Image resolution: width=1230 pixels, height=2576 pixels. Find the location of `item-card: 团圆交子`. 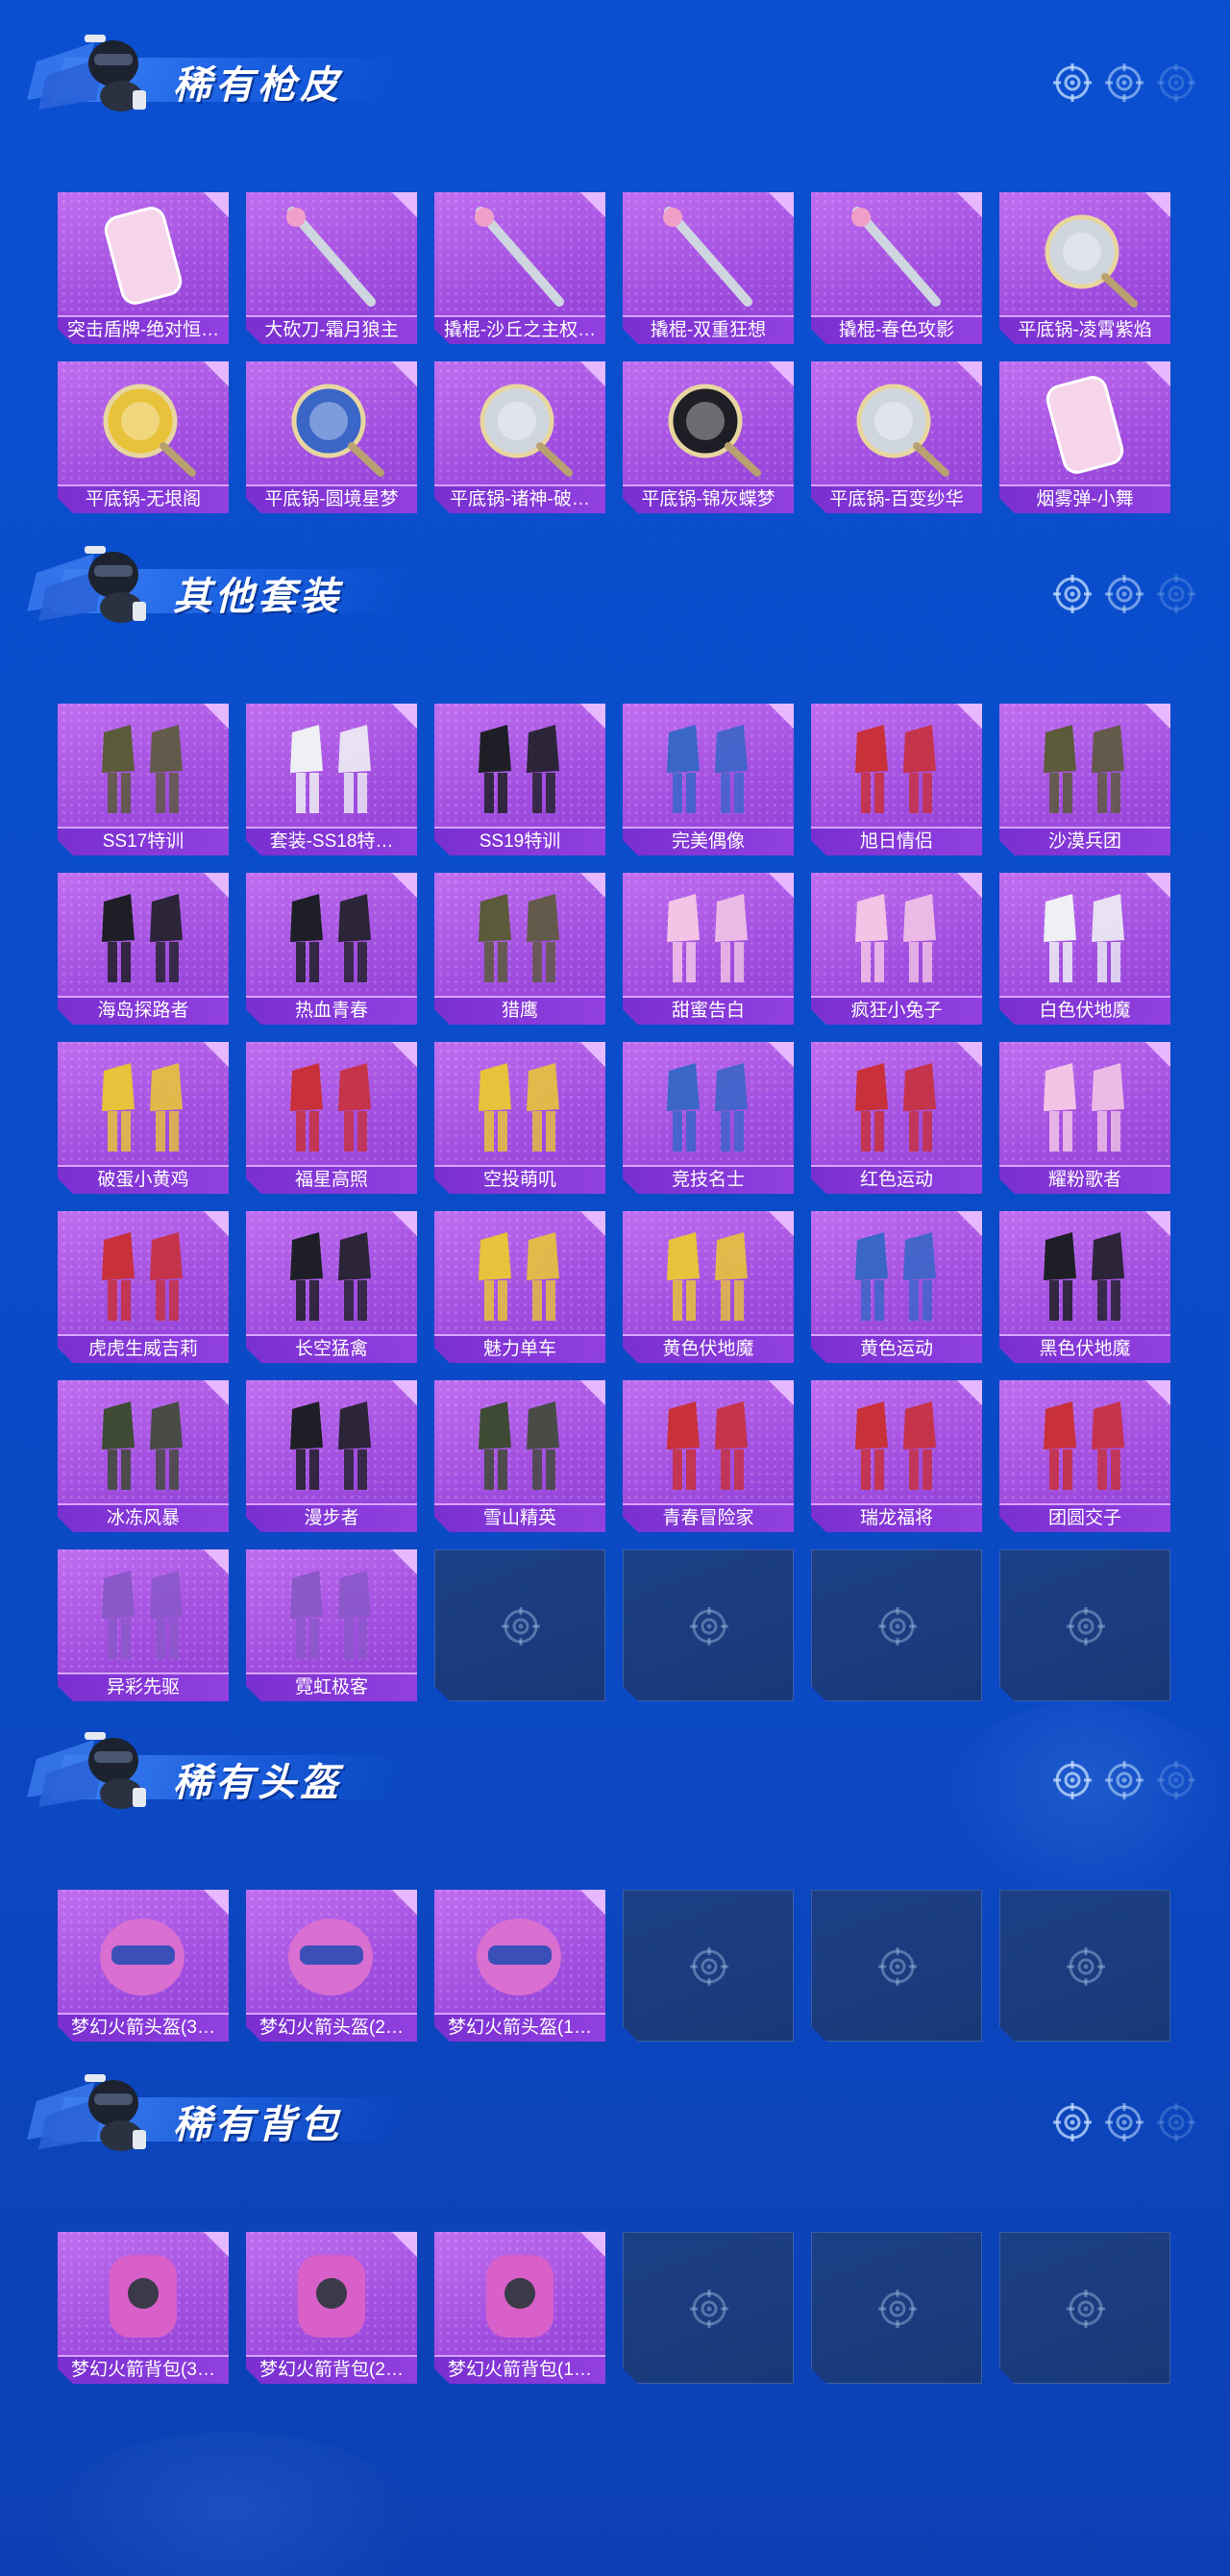

item-card: 团圆交子 is located at coordinates (1085, 1456).